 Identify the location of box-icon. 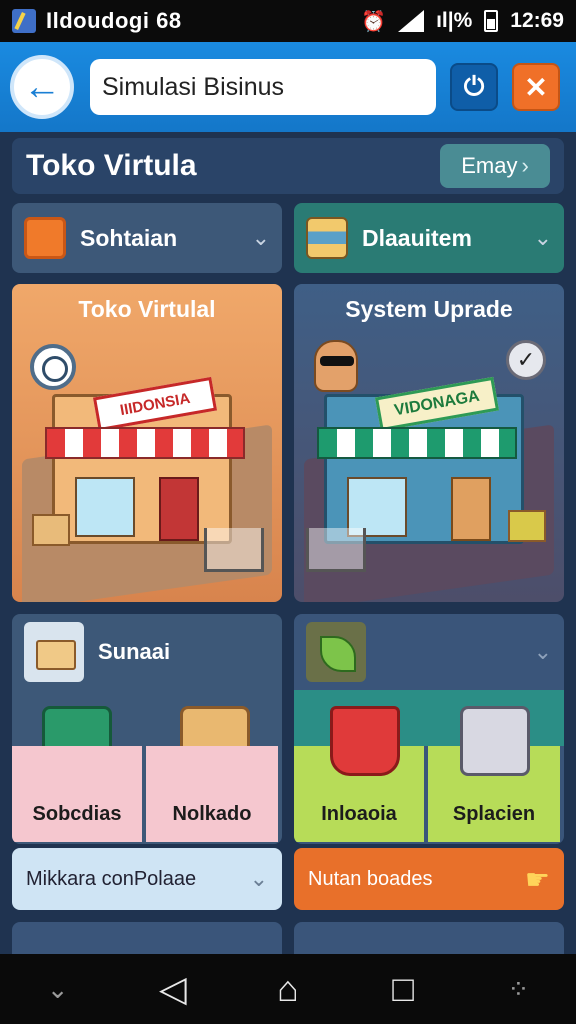
(45, 238).